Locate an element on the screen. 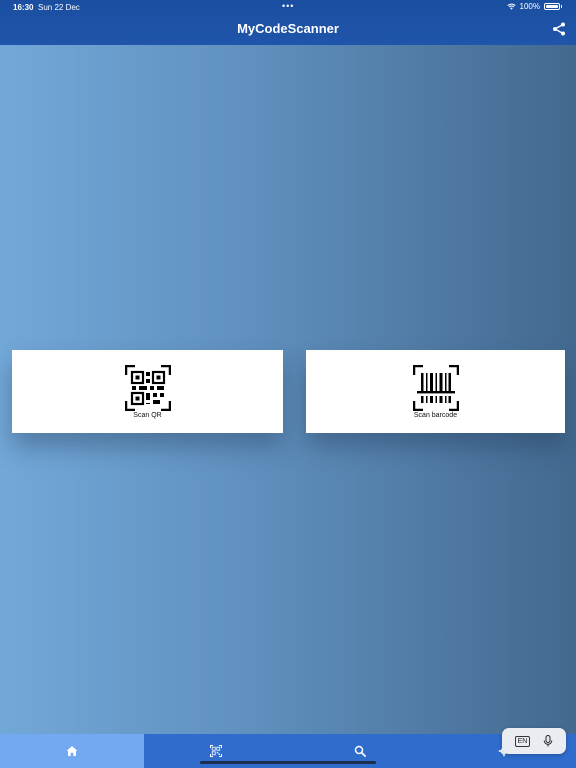 This screenshot has height=768, width=576. search-icon is located at coordinates (360, 751).